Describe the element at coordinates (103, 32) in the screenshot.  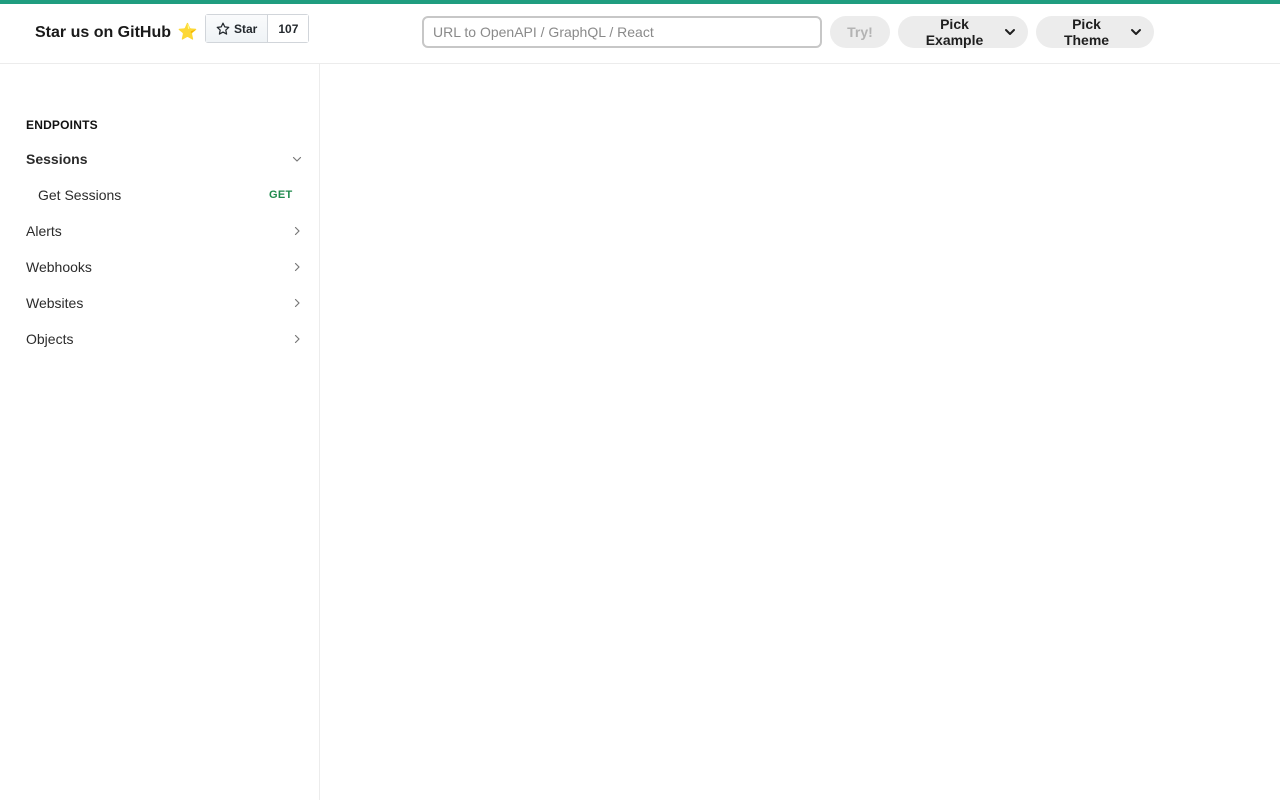
I see `brand-title-text: Star us on GitHub` at that location.